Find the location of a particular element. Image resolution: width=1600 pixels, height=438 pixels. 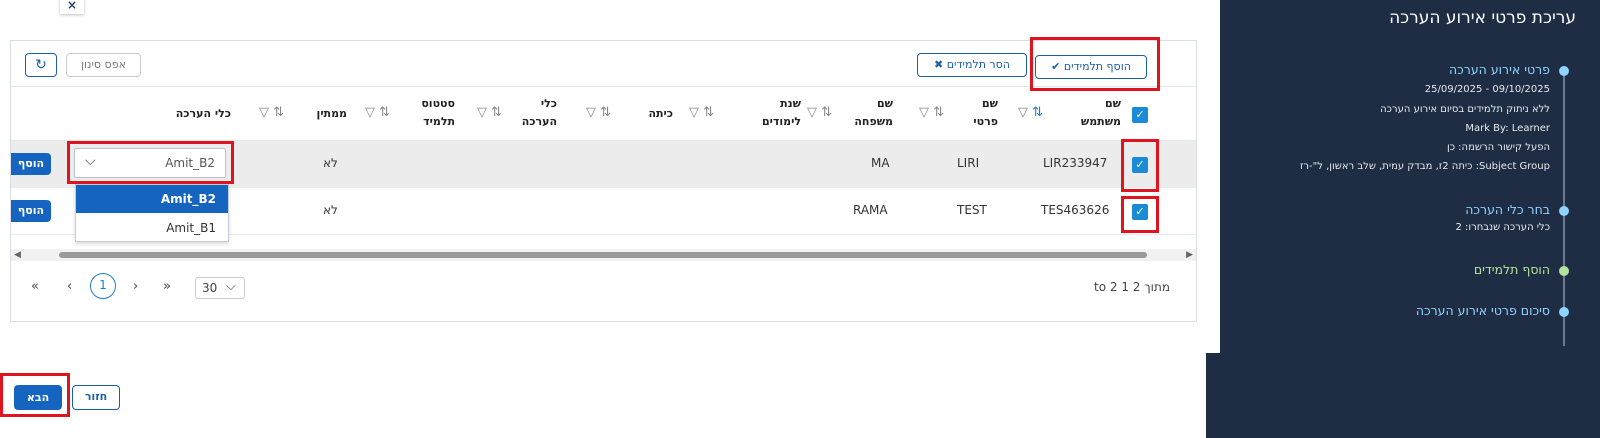

sidebar-title: עריכת פרטי אירוע הערכה is located at coordinates (1482, 18).